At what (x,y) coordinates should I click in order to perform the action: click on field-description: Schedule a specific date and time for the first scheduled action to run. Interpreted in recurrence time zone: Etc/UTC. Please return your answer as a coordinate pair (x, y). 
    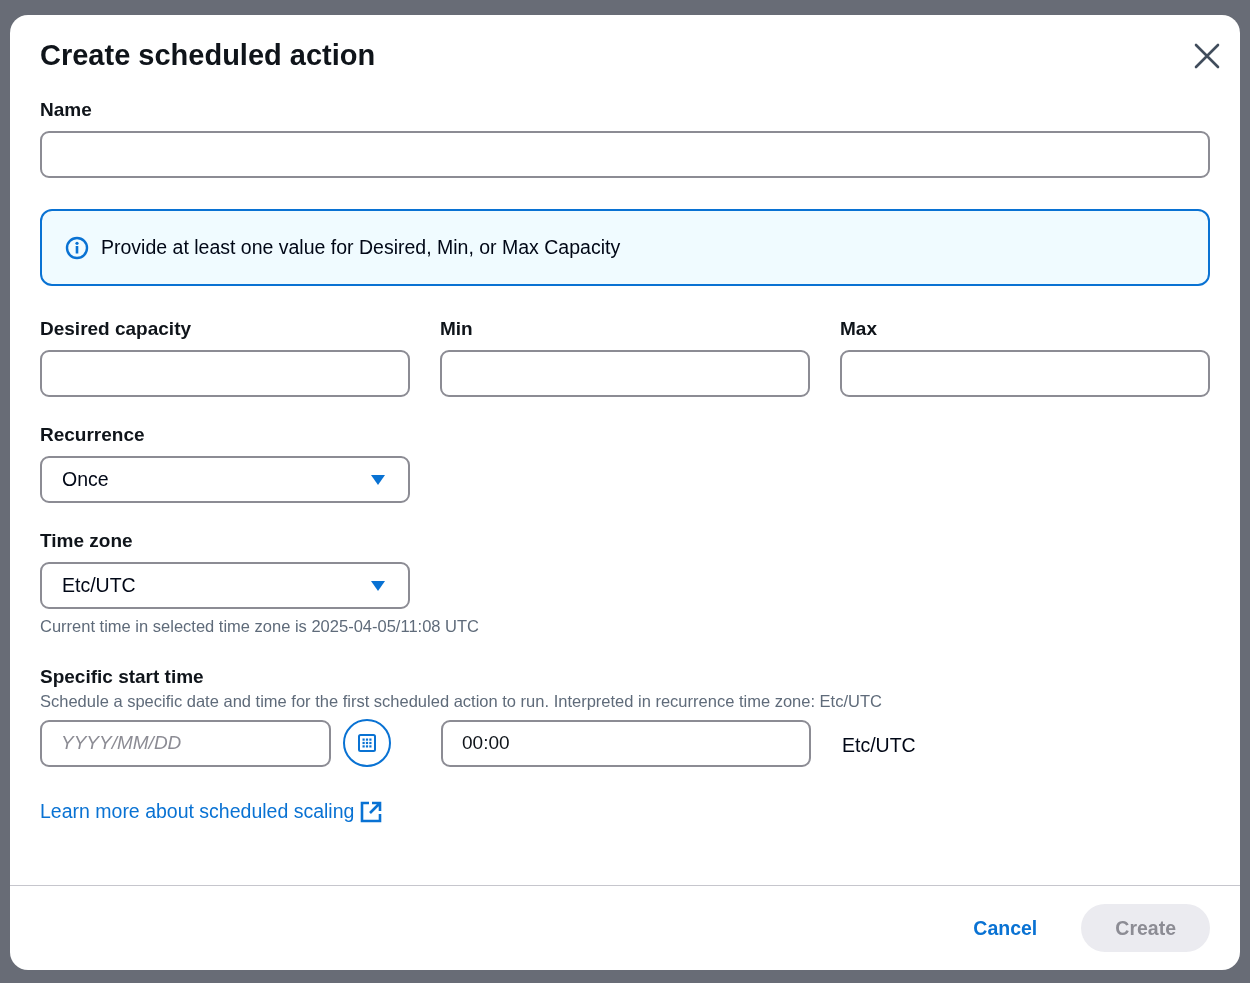
    Looking at the image, I should click on (461, 701).